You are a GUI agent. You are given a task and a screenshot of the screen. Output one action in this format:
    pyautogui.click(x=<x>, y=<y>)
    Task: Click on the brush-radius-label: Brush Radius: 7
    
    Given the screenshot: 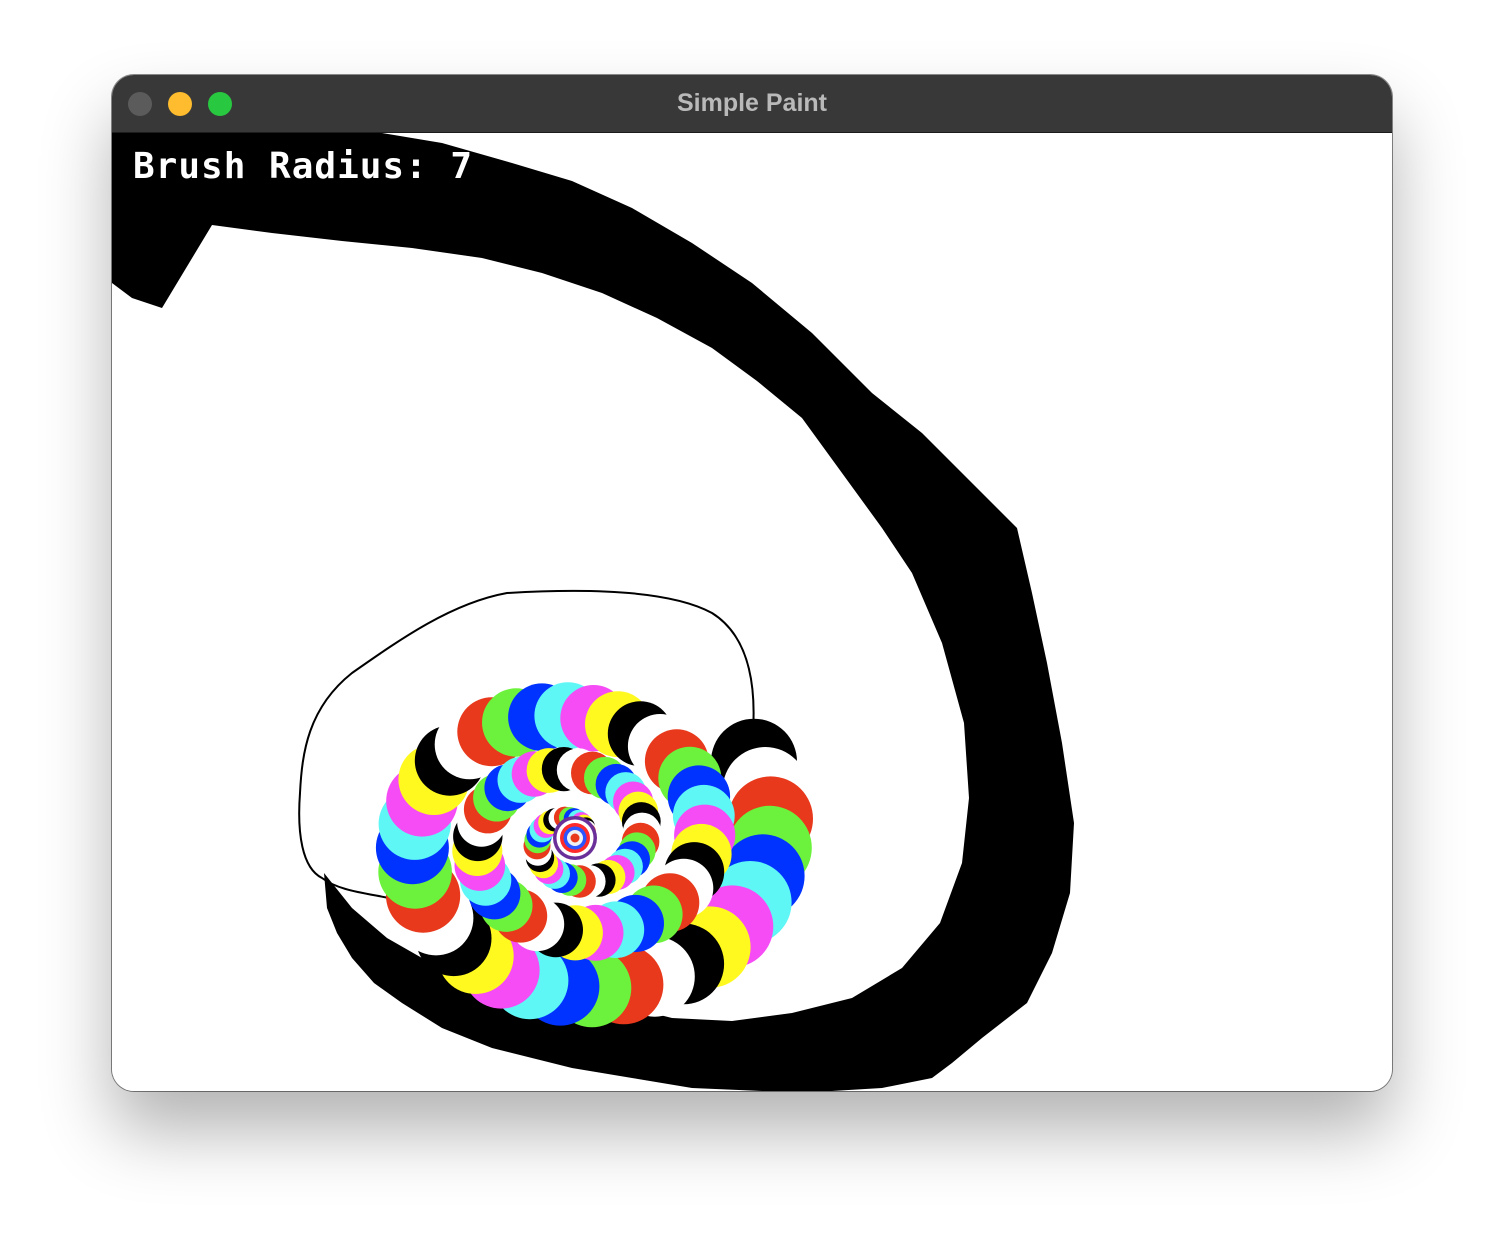 What is the action you would take?
    pyautogui.click(x=303, y=166)
    